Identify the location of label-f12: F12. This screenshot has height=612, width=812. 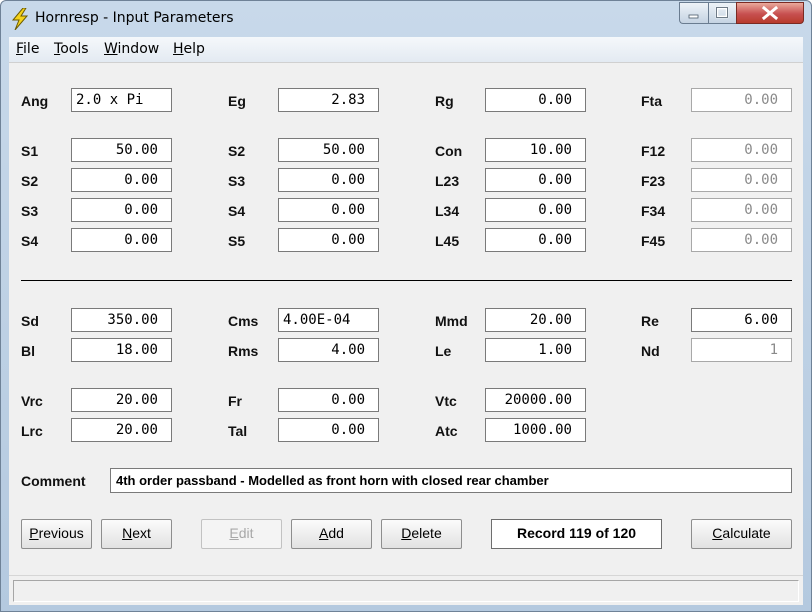
(653, 151).